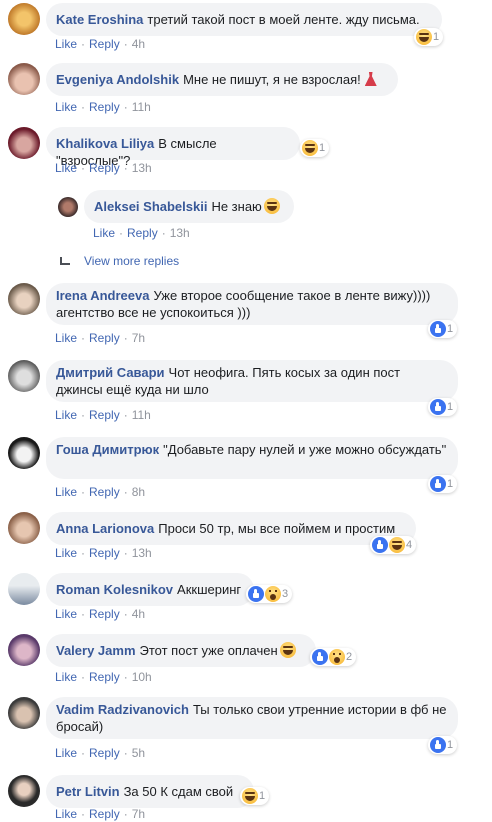 Image resolution: width=492 pixels, height=822 pixels. What do you see at coordinates (409, 545) in the screenshot?
I see `reaction-count: 4` at bounding box center [409, 545].